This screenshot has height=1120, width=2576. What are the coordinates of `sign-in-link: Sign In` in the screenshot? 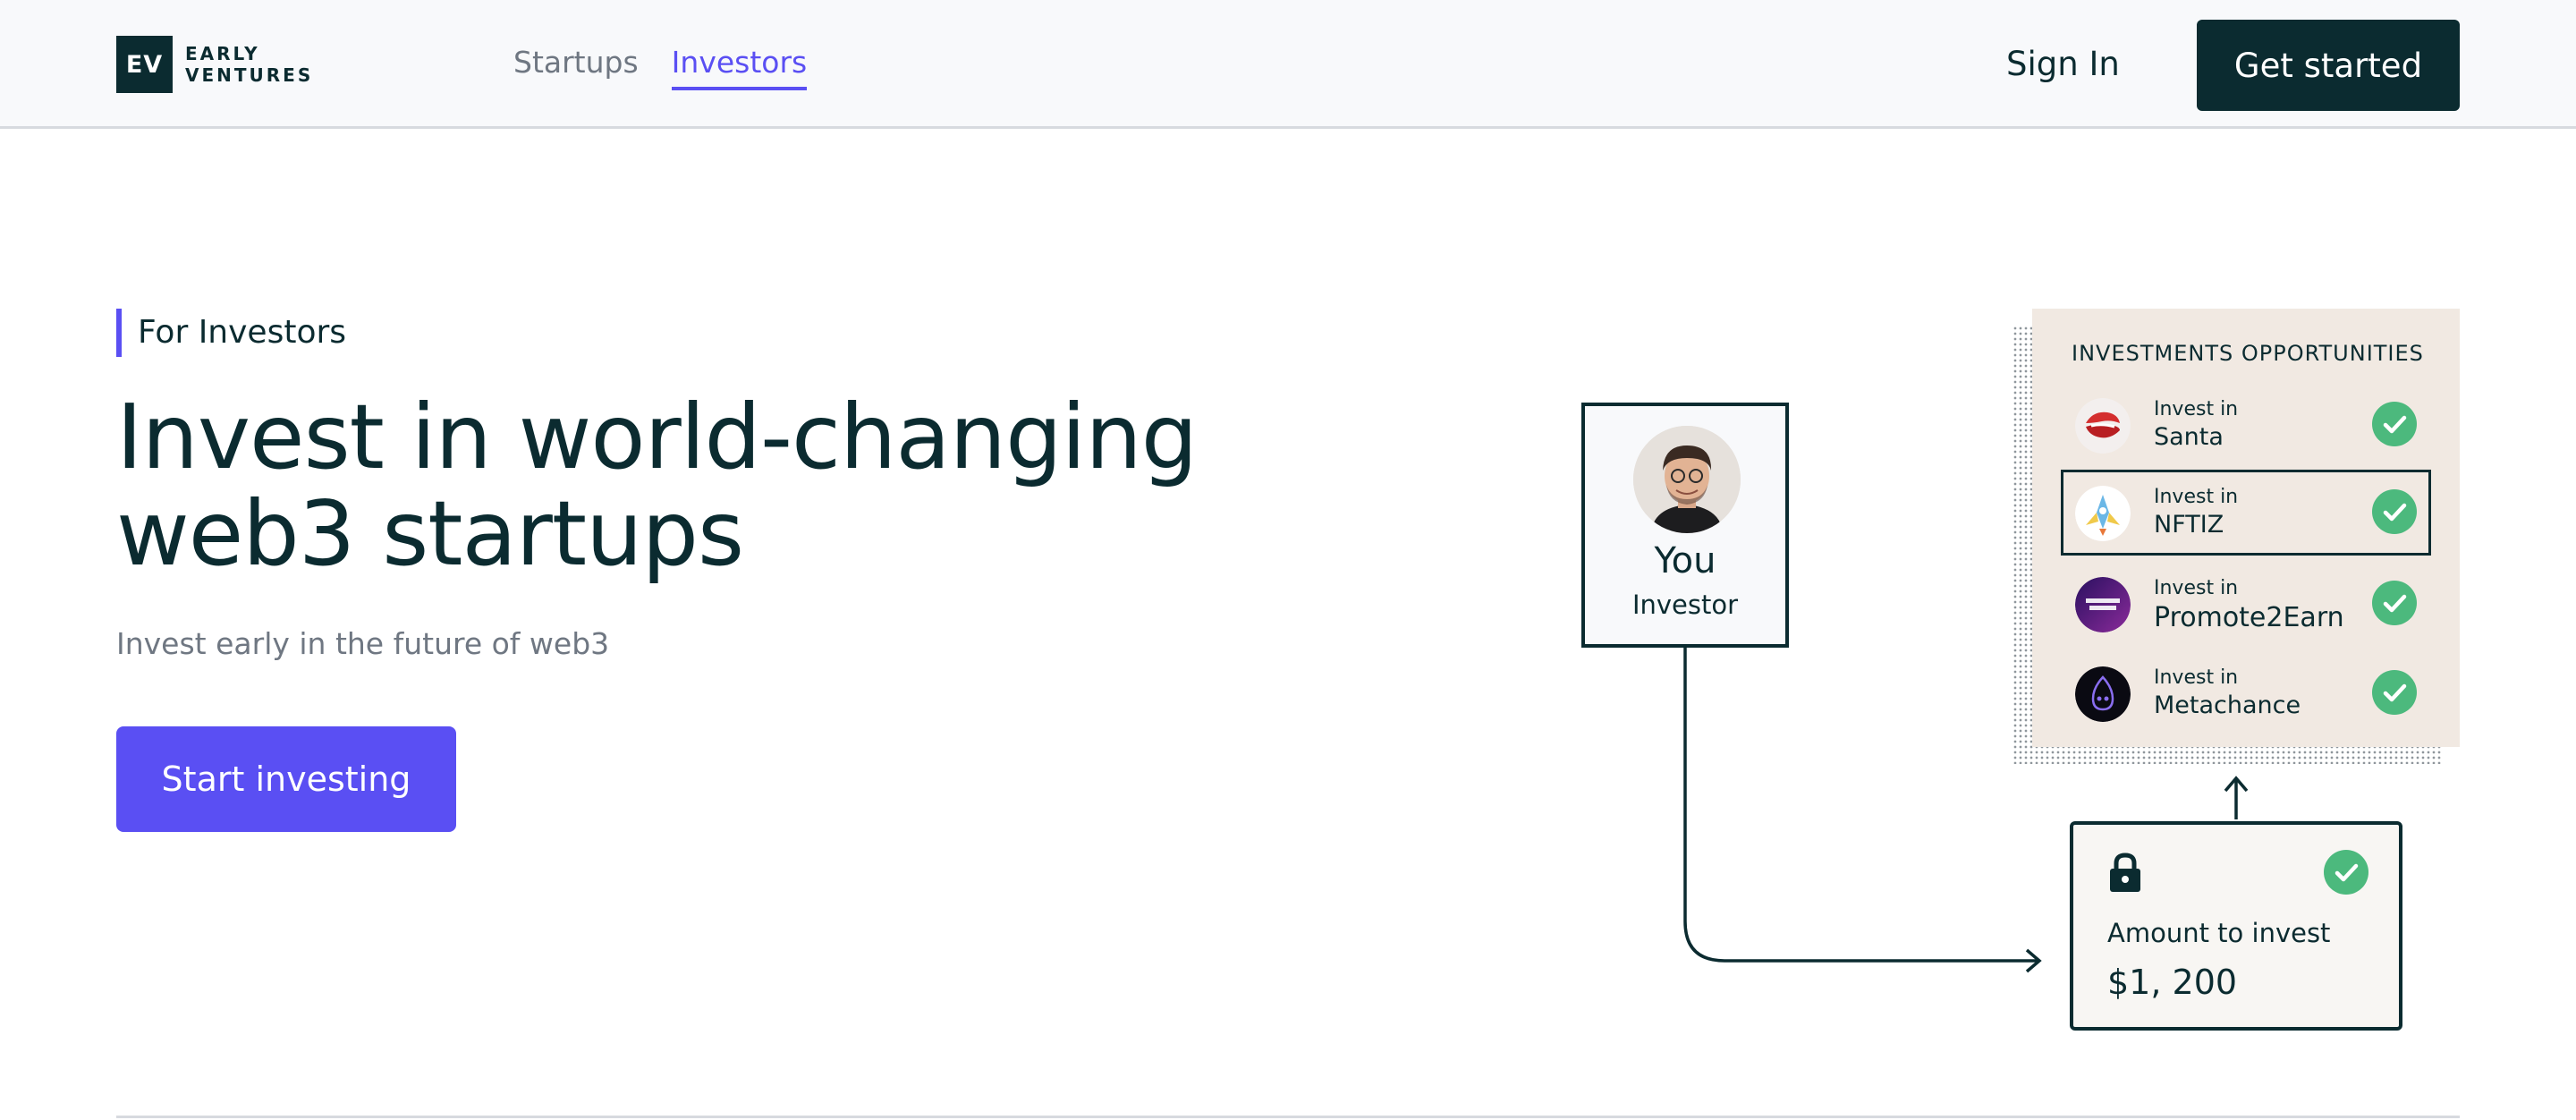 It's located at (2063, 64).